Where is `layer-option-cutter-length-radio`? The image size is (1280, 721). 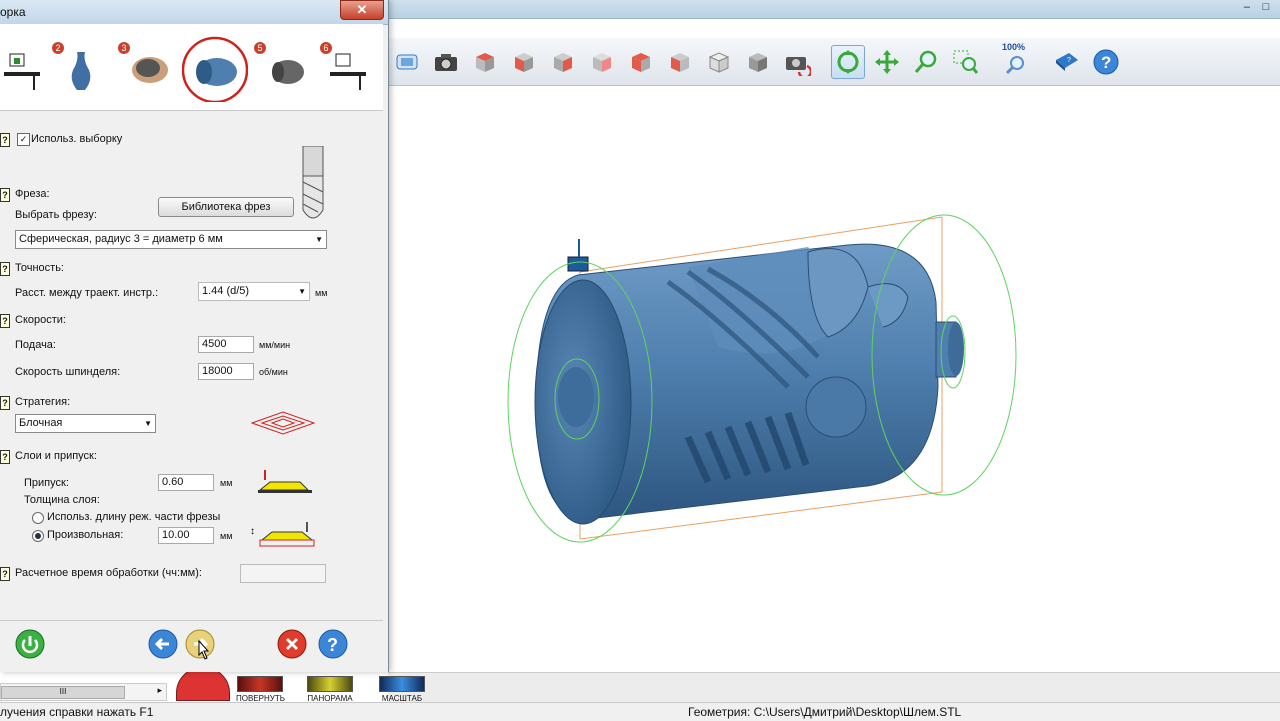
layer-option-cutter-length-radio is located at coordinates (38, 518).